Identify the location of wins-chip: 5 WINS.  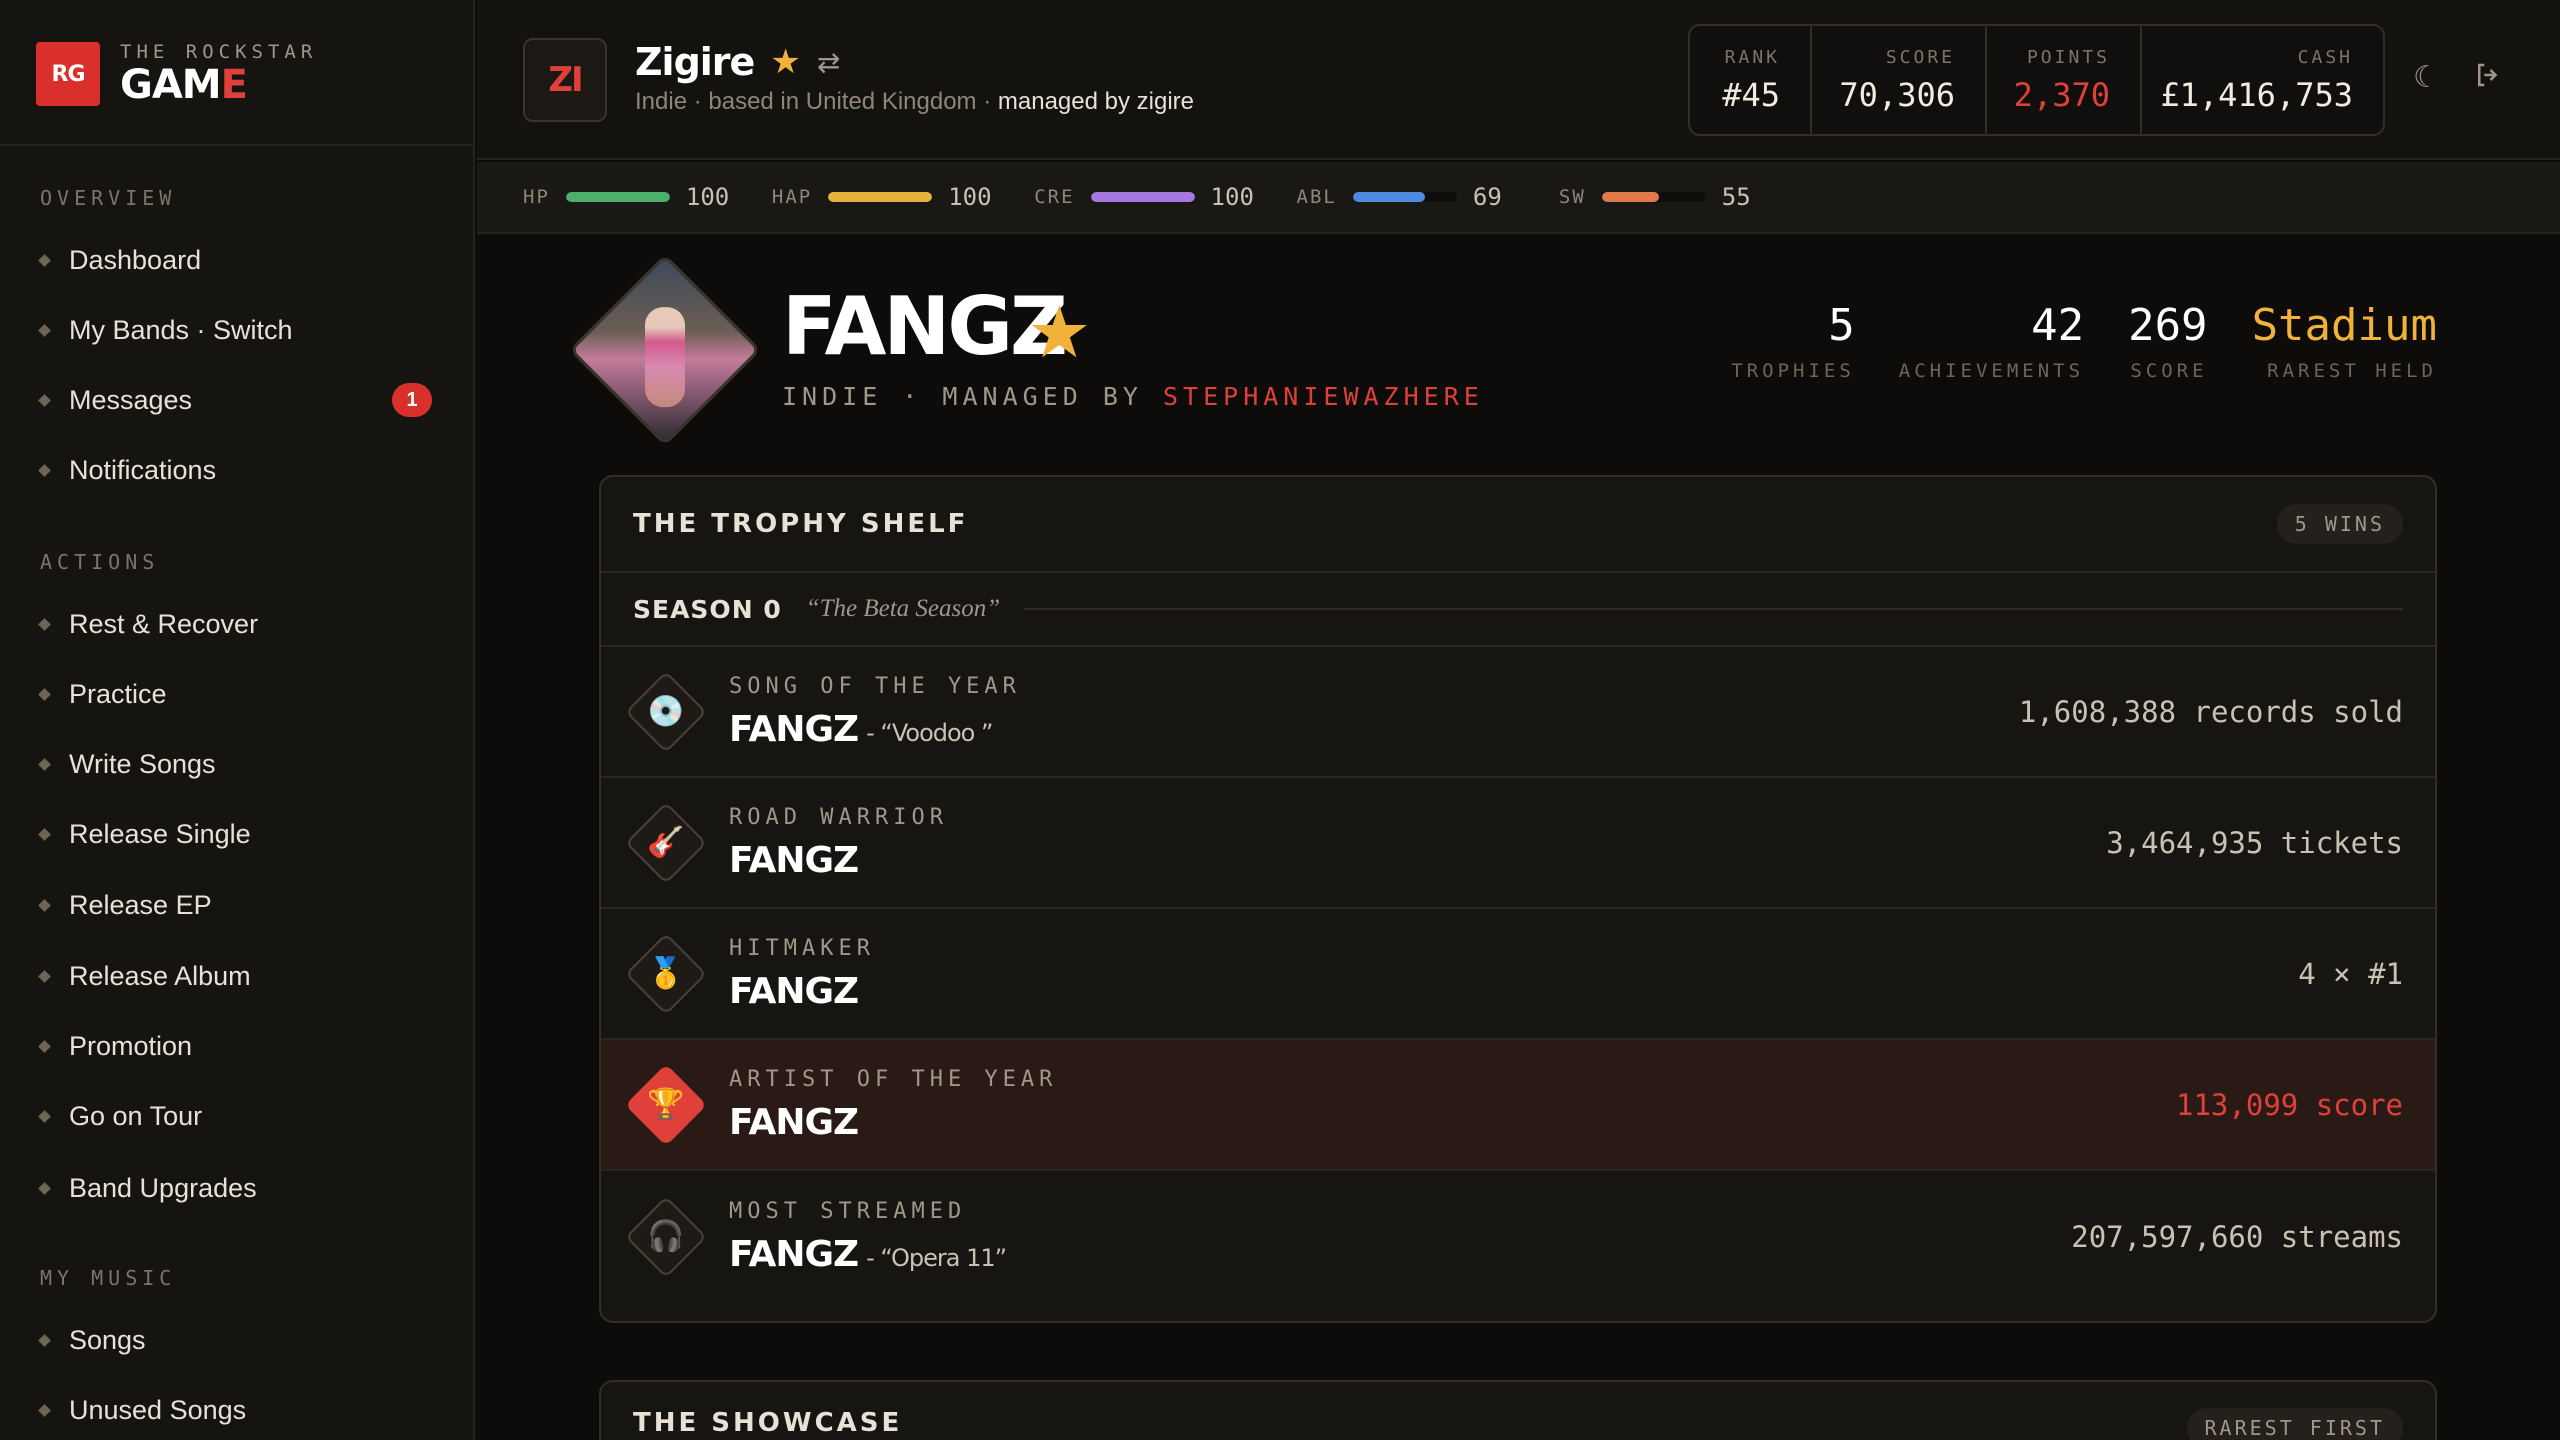
(2339, 524).